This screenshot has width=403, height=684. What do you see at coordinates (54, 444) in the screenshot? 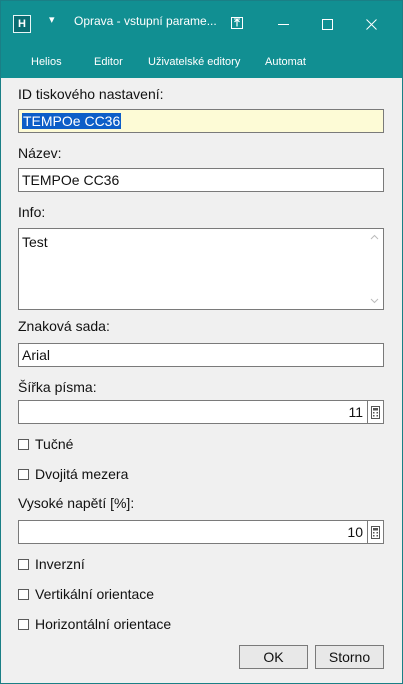
I see `bold-label: Tučné` at bounding box center [54, 444].